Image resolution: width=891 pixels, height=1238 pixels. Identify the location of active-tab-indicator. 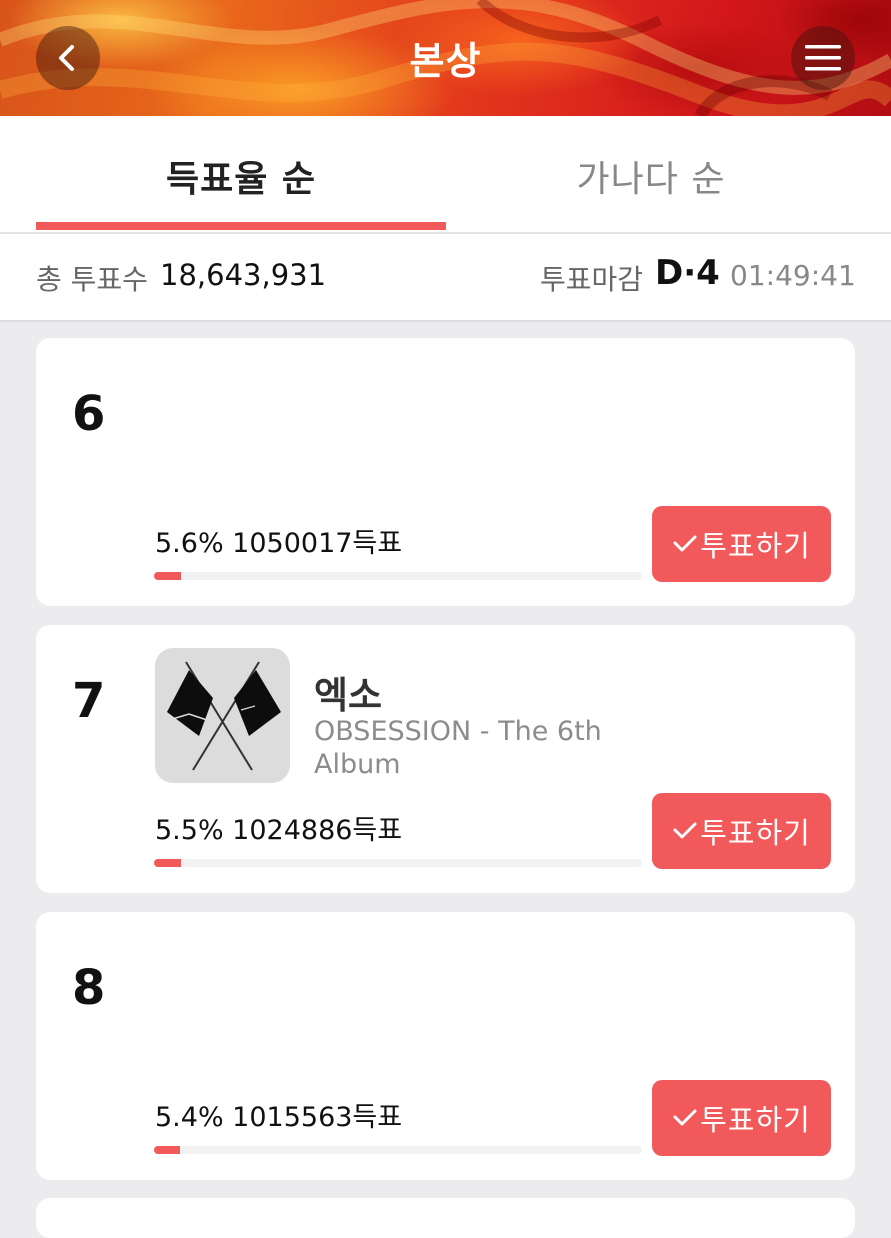
(241, 226).